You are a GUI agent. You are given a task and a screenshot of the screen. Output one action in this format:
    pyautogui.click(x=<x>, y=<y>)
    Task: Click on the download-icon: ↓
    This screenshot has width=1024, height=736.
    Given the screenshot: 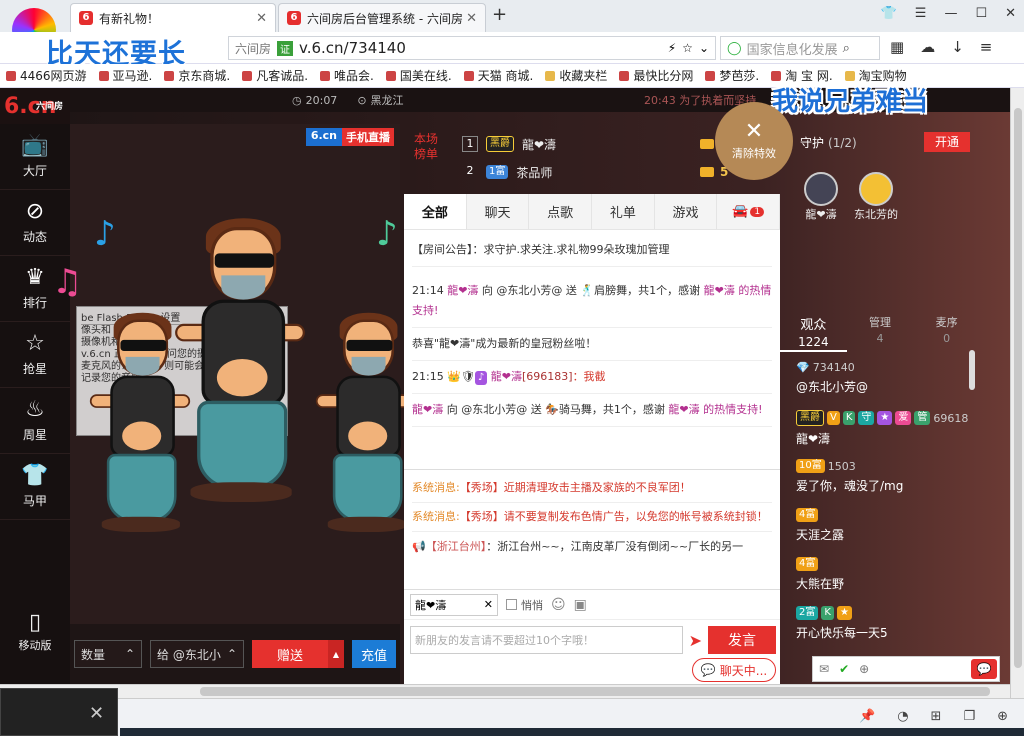 What is the action you would take?
    pyautogui.click(x=957, y=47)
    